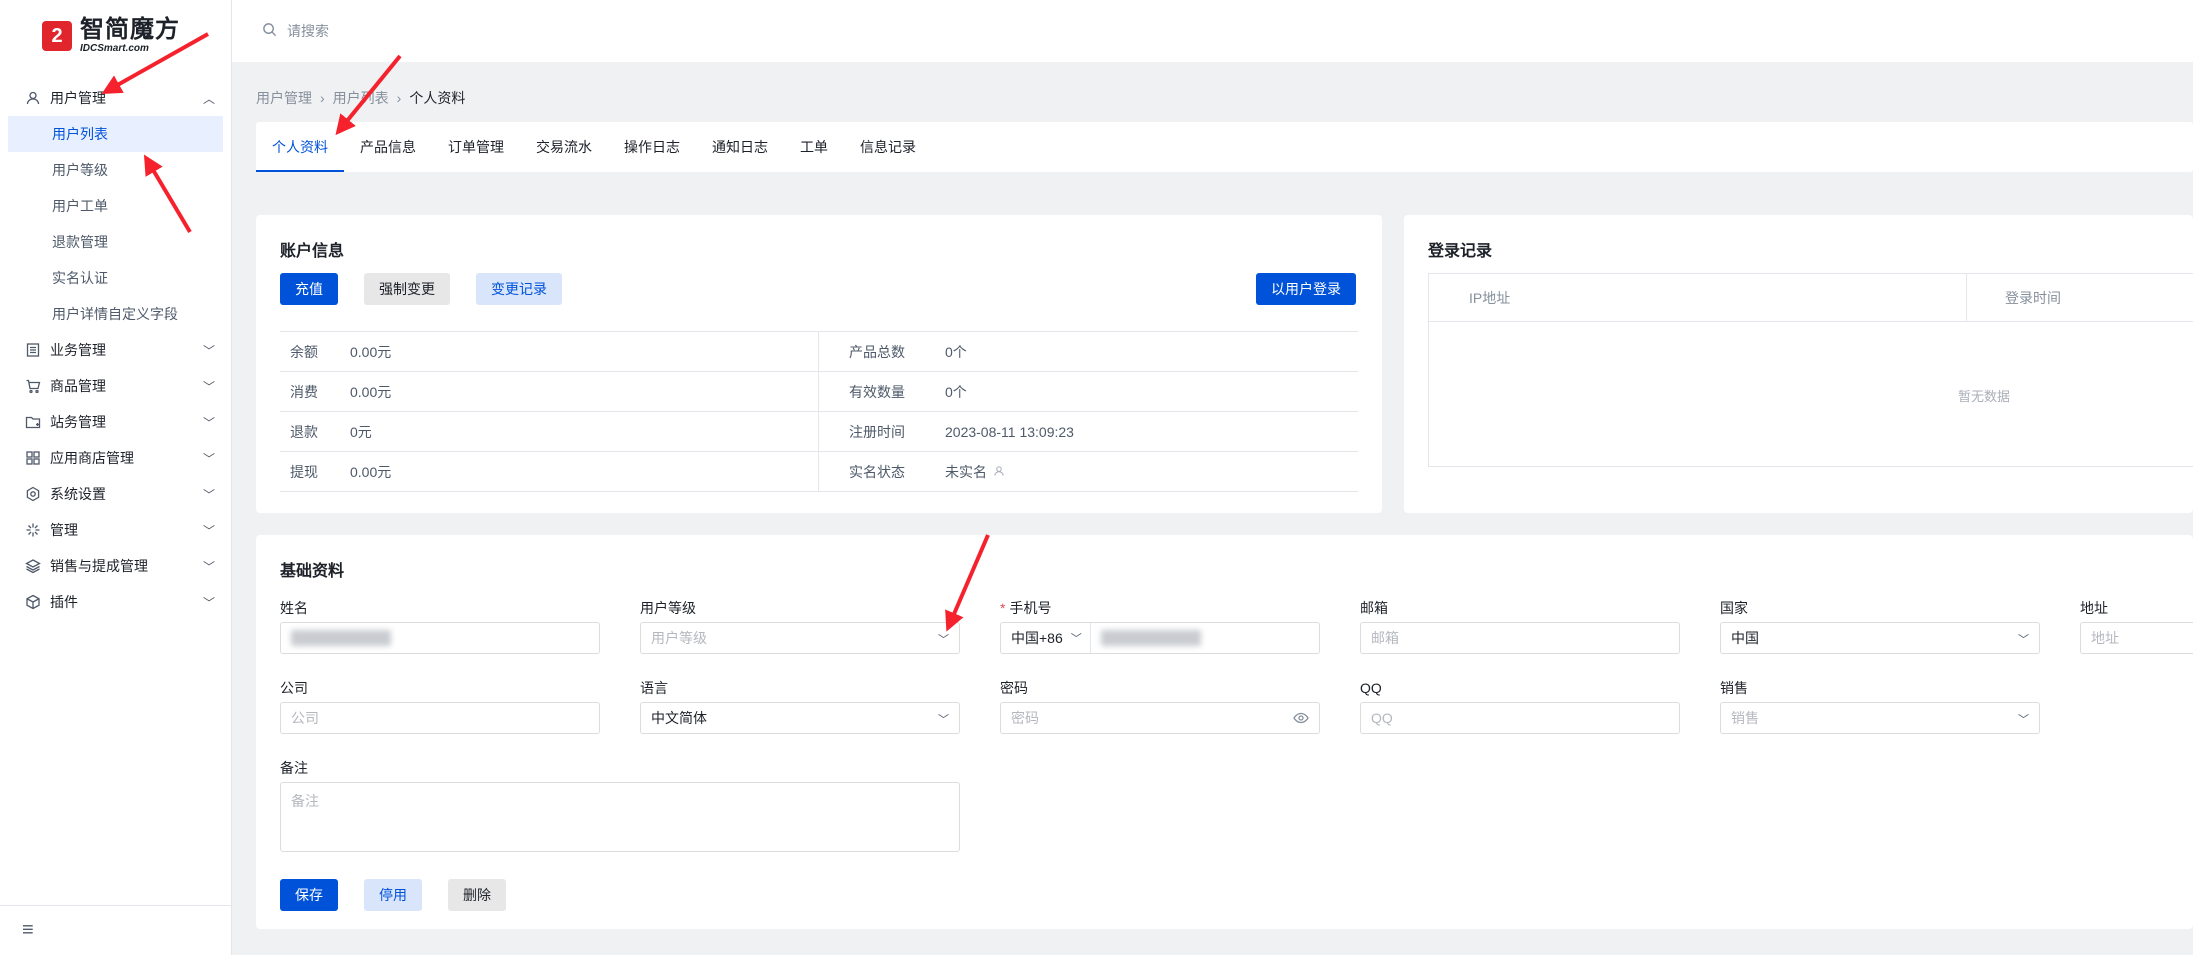  I want to click on disable-button: 停用, so click(393, 895).